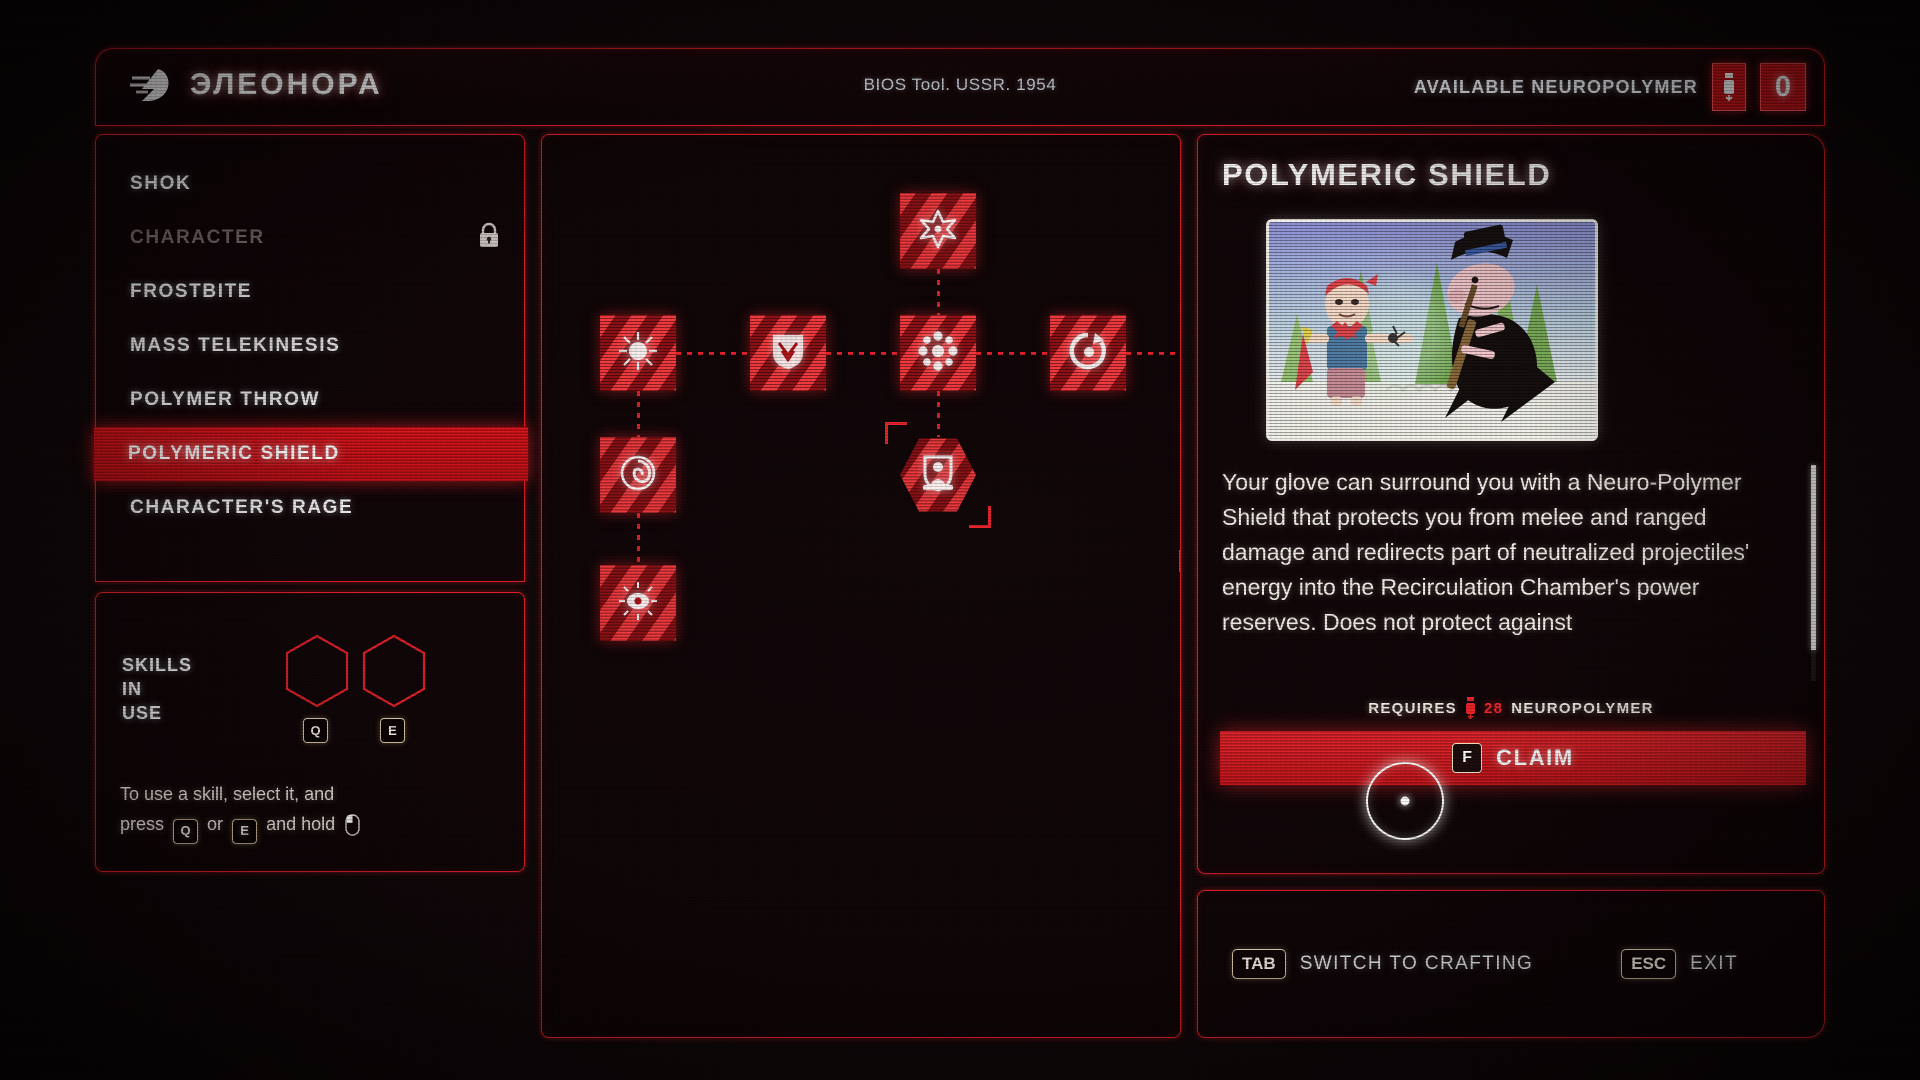  Describe the element at coordinates (225, 399) in the screenshot. I see `sidebar-item-label: POLYMER THROW` at that location.